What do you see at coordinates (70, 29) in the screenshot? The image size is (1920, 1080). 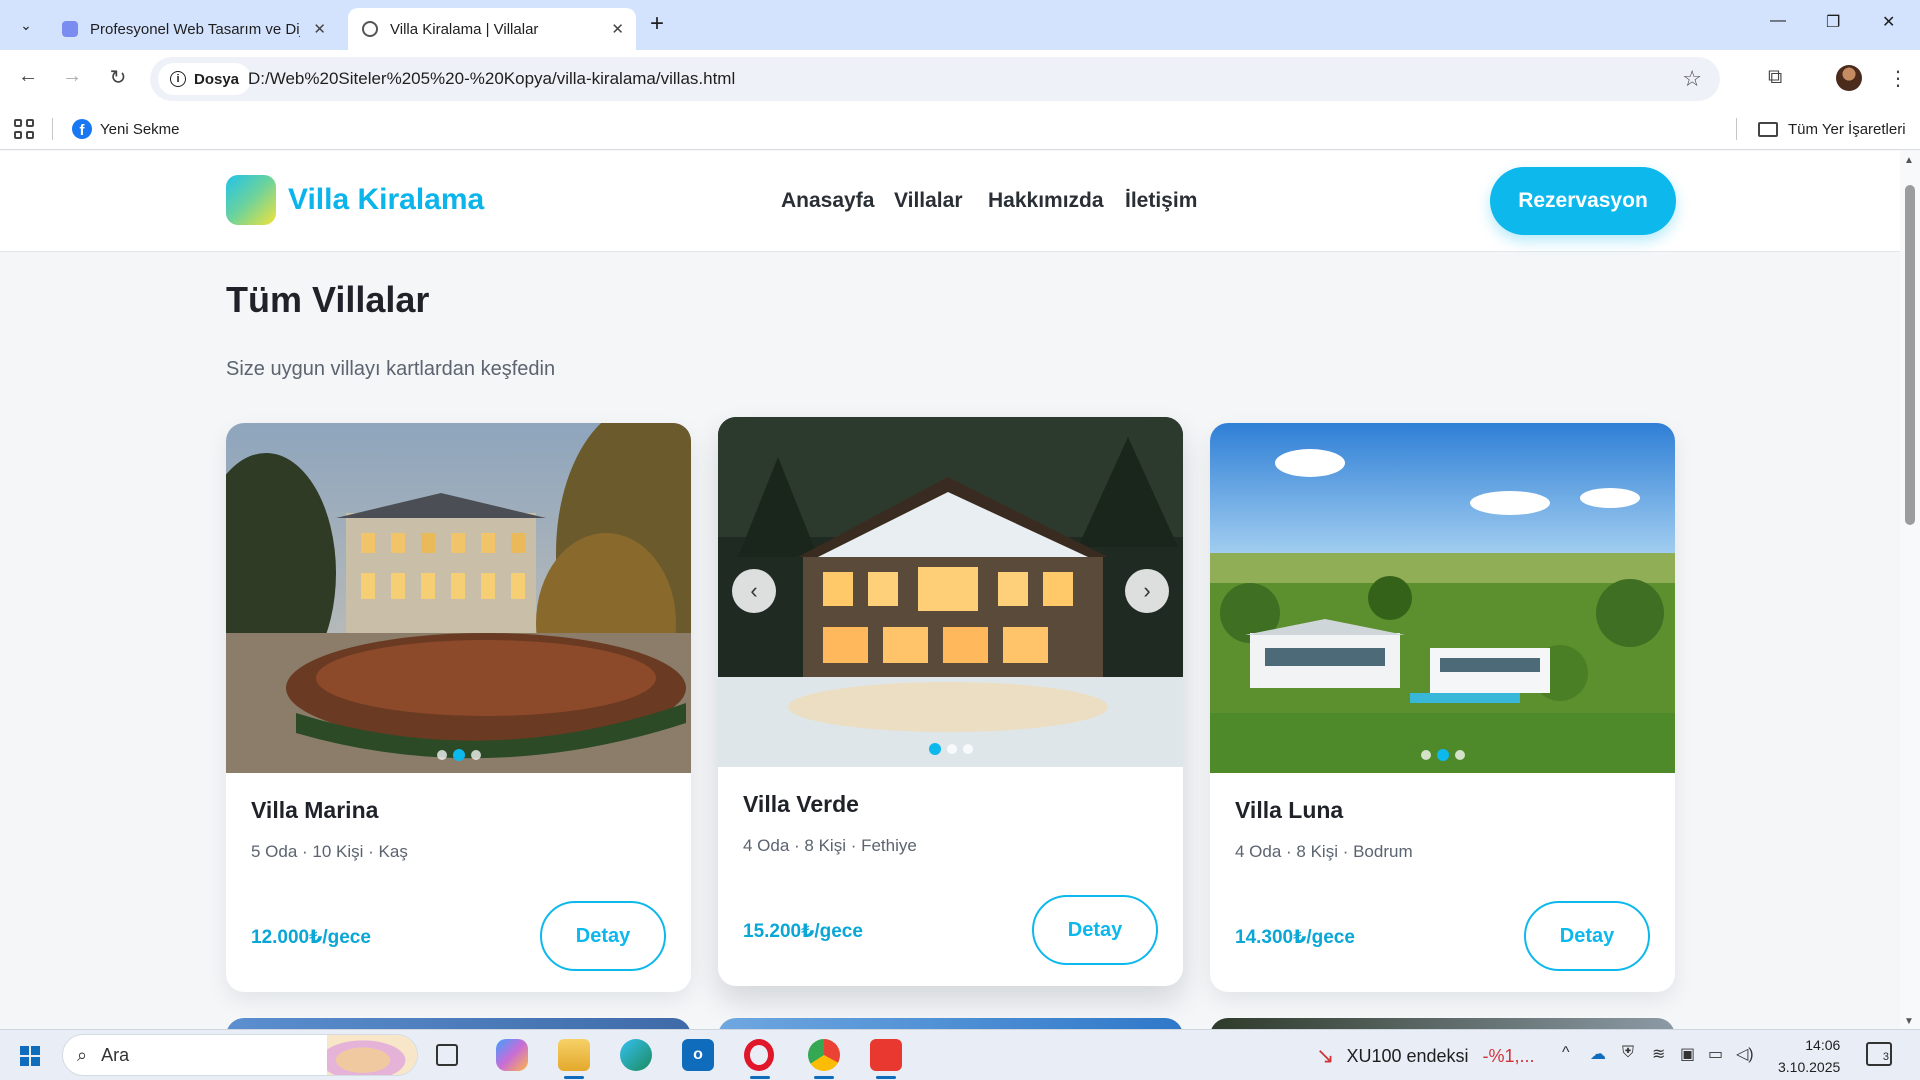 I see `tab-favicon-icon` at bounding box center [70, 29].